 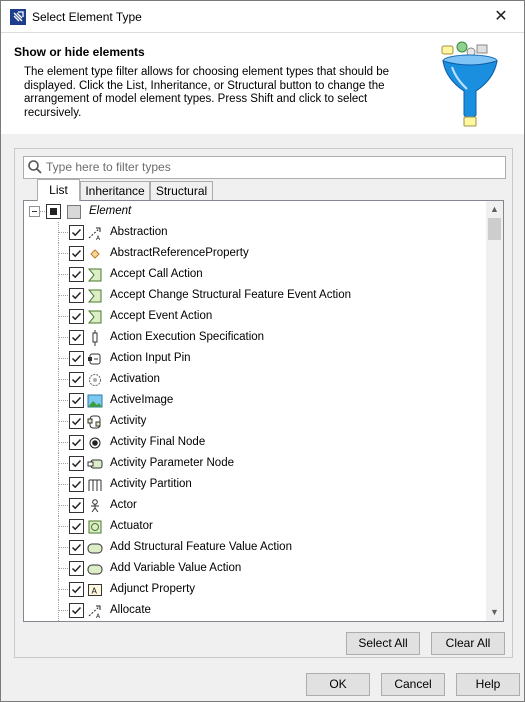 What do you see at coordinates (153, 589) in the screenshot?
I see `item-label: Adjunct Property` at bounding box center [153, 589].